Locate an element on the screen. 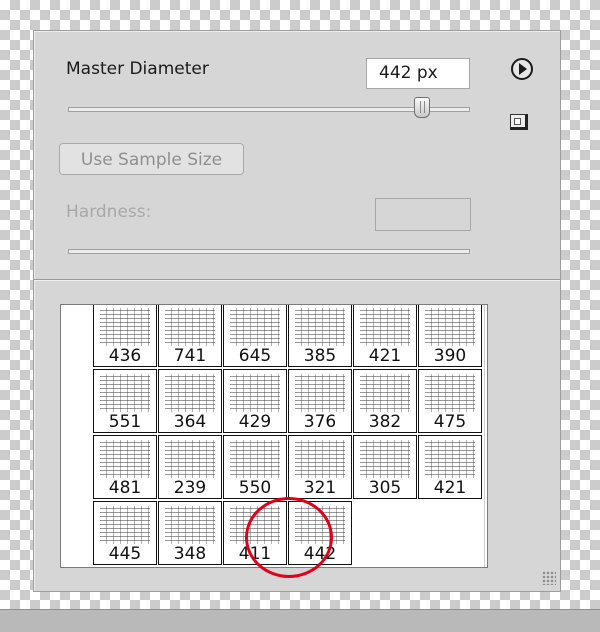  preset-size-label: 445 is located at coordinates (125, 554).